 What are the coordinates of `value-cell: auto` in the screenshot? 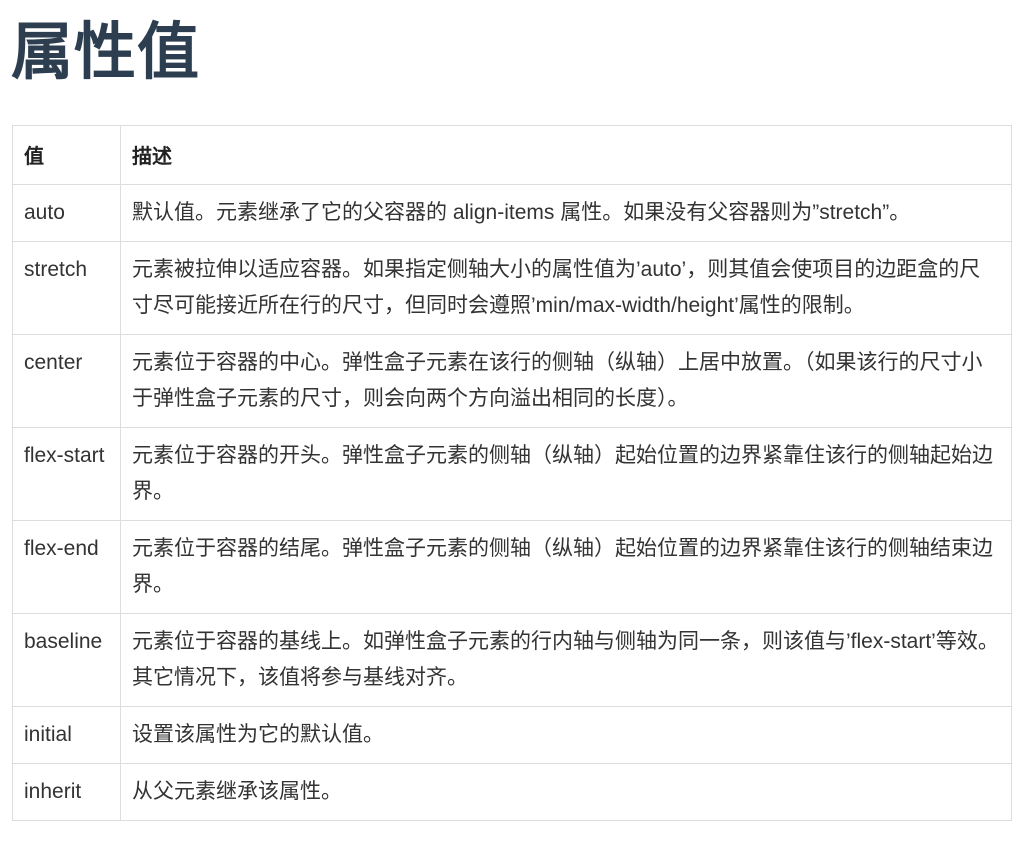 It's located at (66, 213).